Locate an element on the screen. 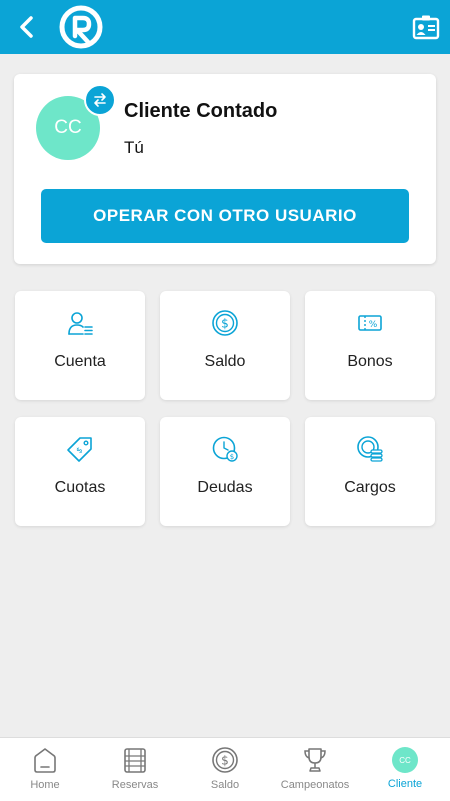  nav-item-campeonatos: Campeonatos is located at coordinates (315, 769).